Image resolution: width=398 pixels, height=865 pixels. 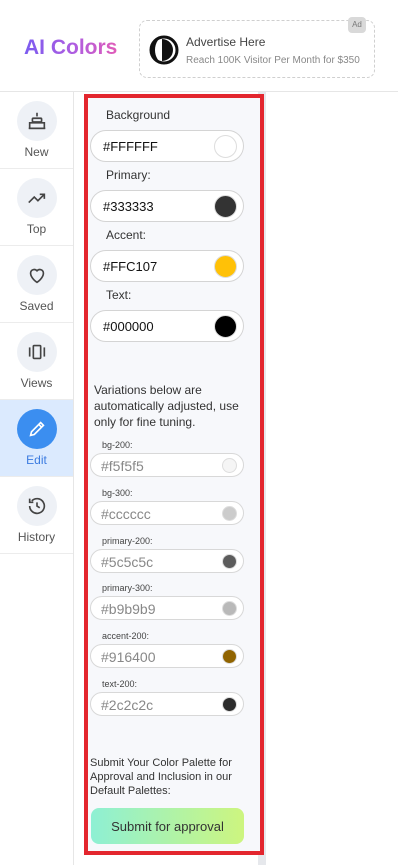 I want to click on background-color-input: #FFFFFF, so click(x=167, y=146).